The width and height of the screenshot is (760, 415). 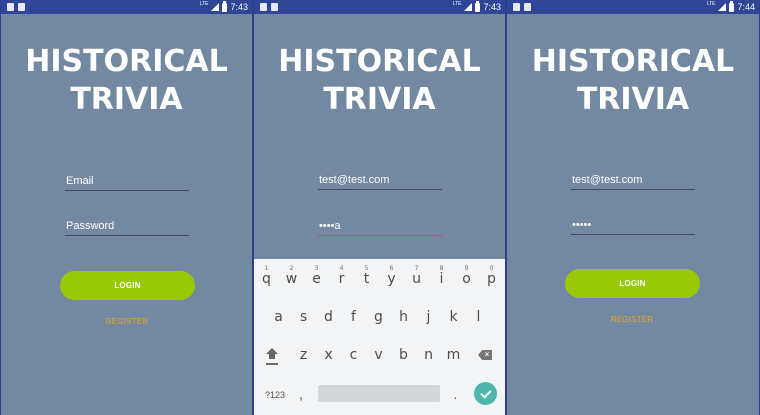 What do you see at coordinates (485, 393) in the screenshot?
I see `done-key-check-icon` at bounding box center [485, 393].